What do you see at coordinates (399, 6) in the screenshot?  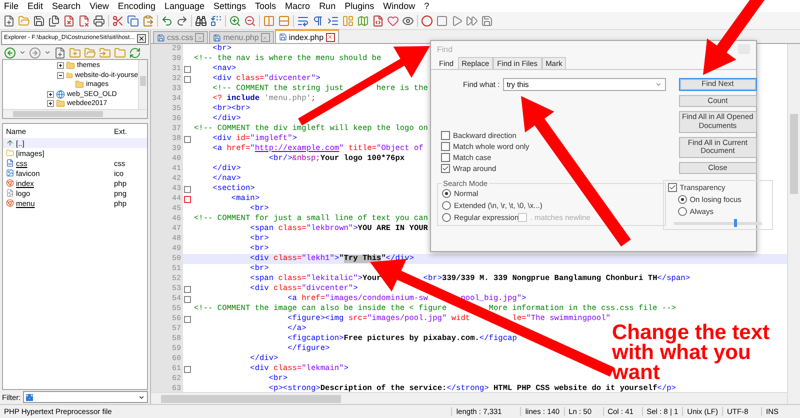 I see `menubar-entry: Window` at bounding box center [399, 6].